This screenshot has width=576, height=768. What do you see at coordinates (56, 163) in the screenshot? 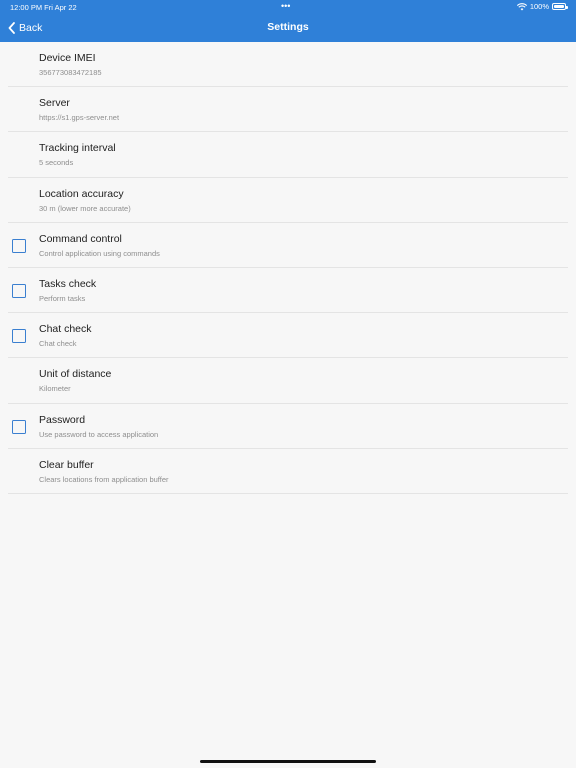
I see `setting-subtitle: 5 seconds` at bounding box center [56, 163].